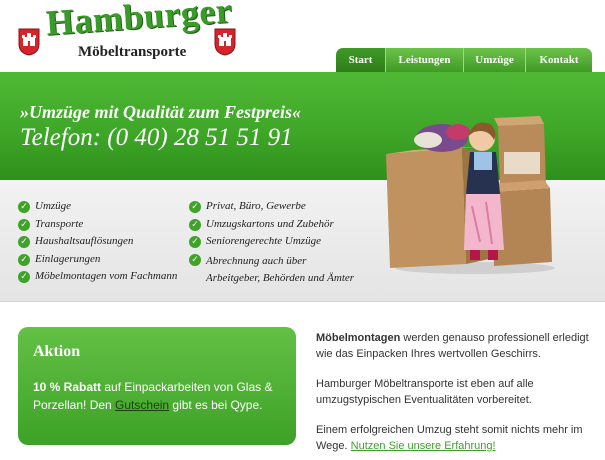  I want to click on moving-boxes-photo, so click(470, 195).